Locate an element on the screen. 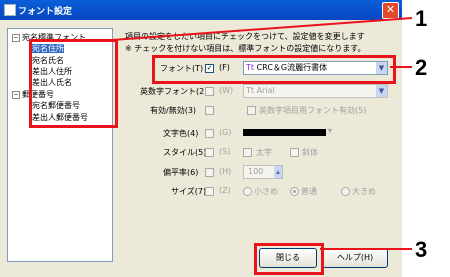 This screenshot has width=450, height=277. callout-number-3: 3 is located at coordinates (421, 249).